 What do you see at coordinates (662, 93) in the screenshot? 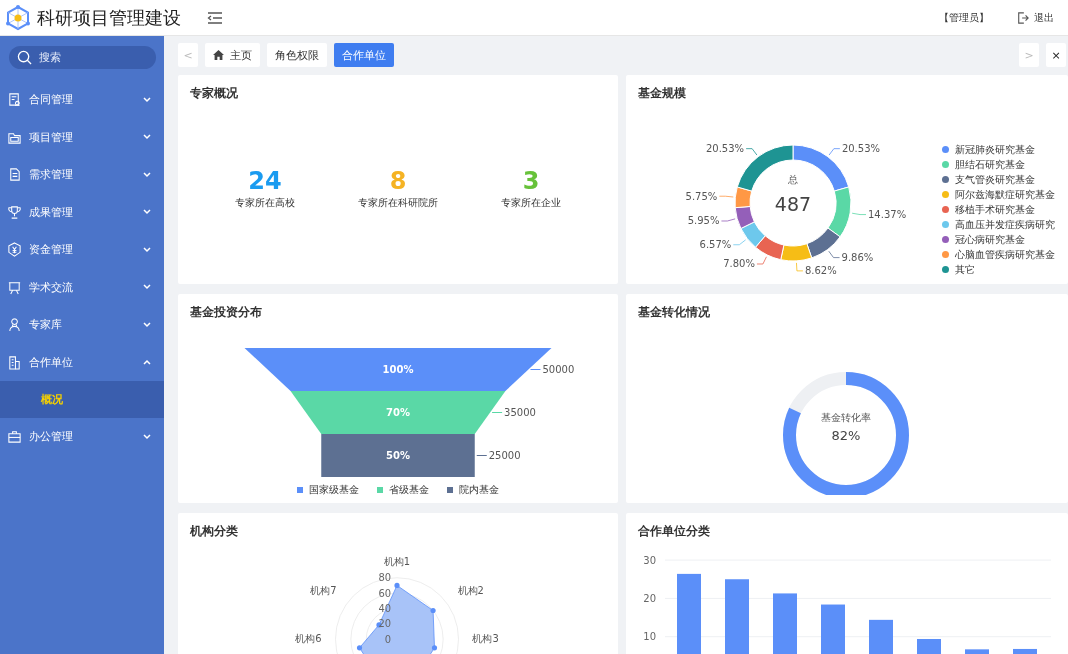
I see `card-title: 基金规模` at bounding box center [662, 93].